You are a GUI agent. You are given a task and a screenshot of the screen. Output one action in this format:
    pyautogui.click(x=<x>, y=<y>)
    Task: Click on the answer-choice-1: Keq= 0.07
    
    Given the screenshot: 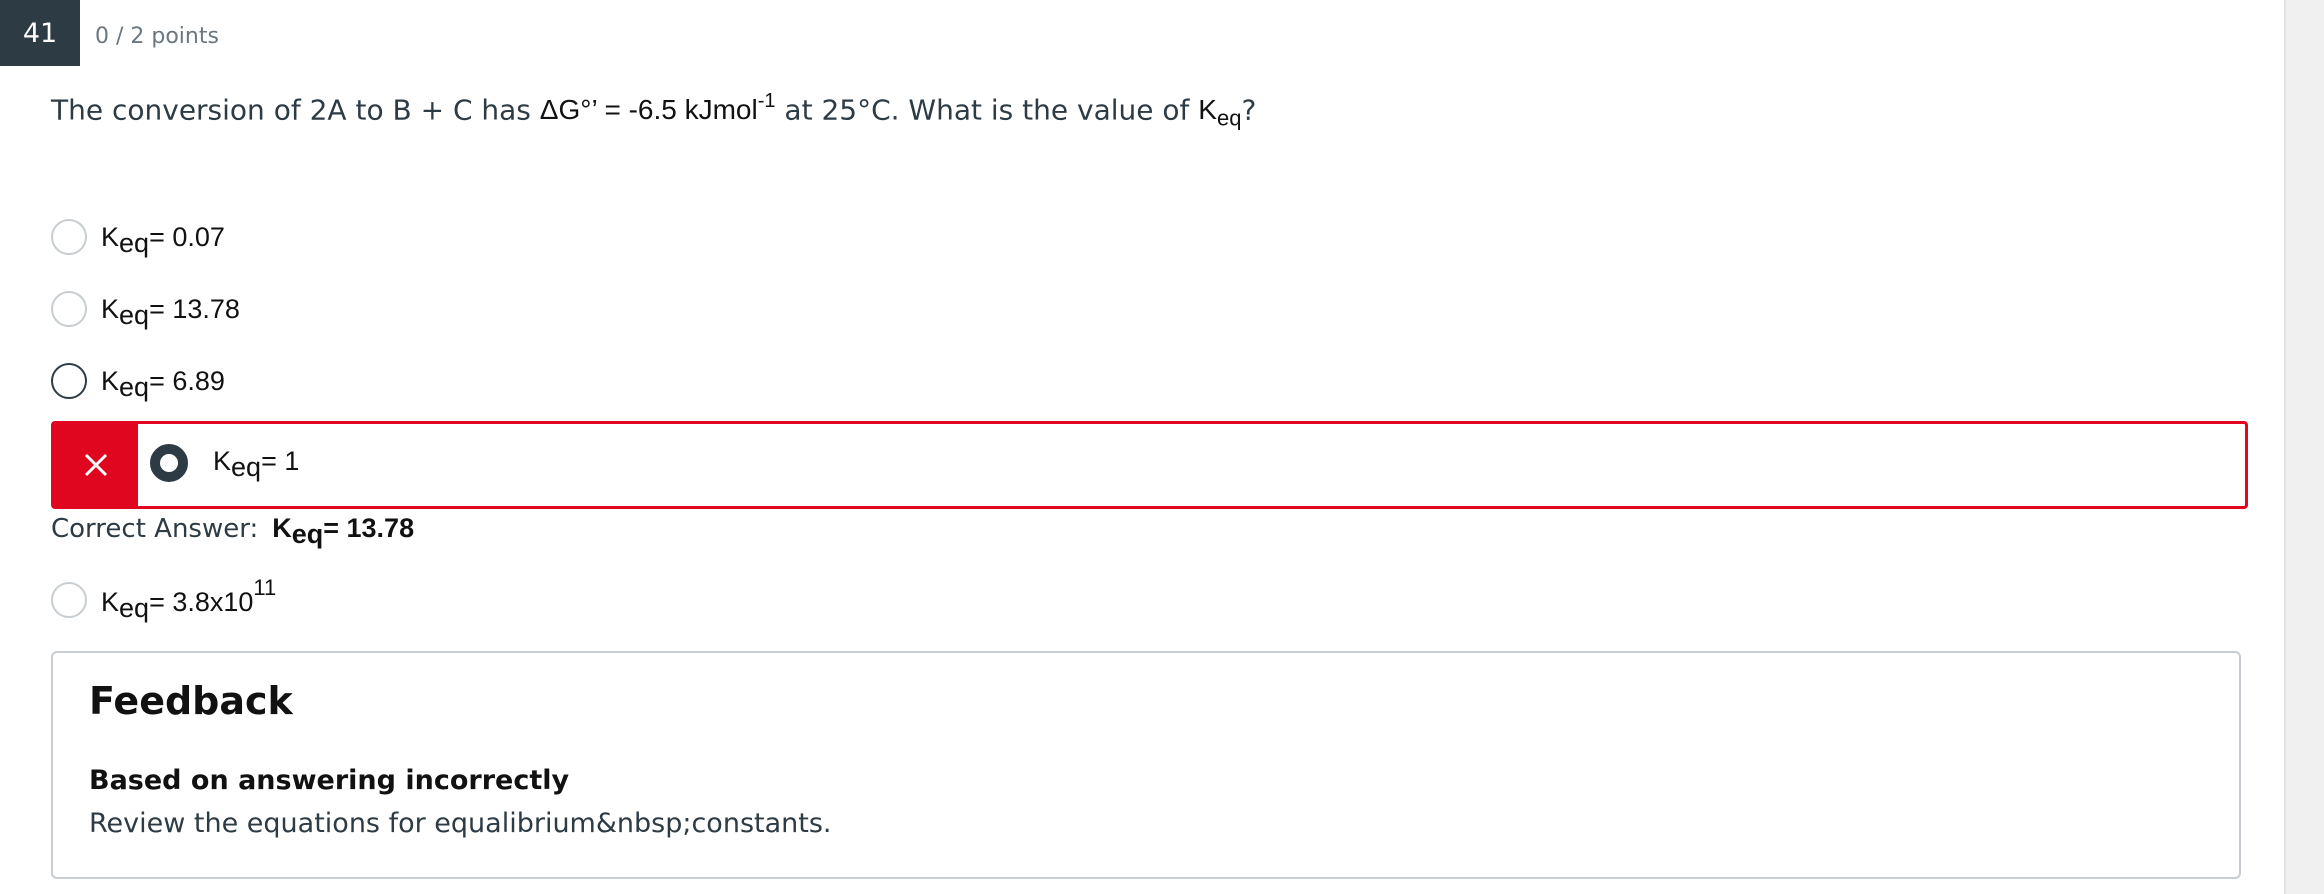 What is the action you would take?
    pyautogui.click(x=138, y=238)
    